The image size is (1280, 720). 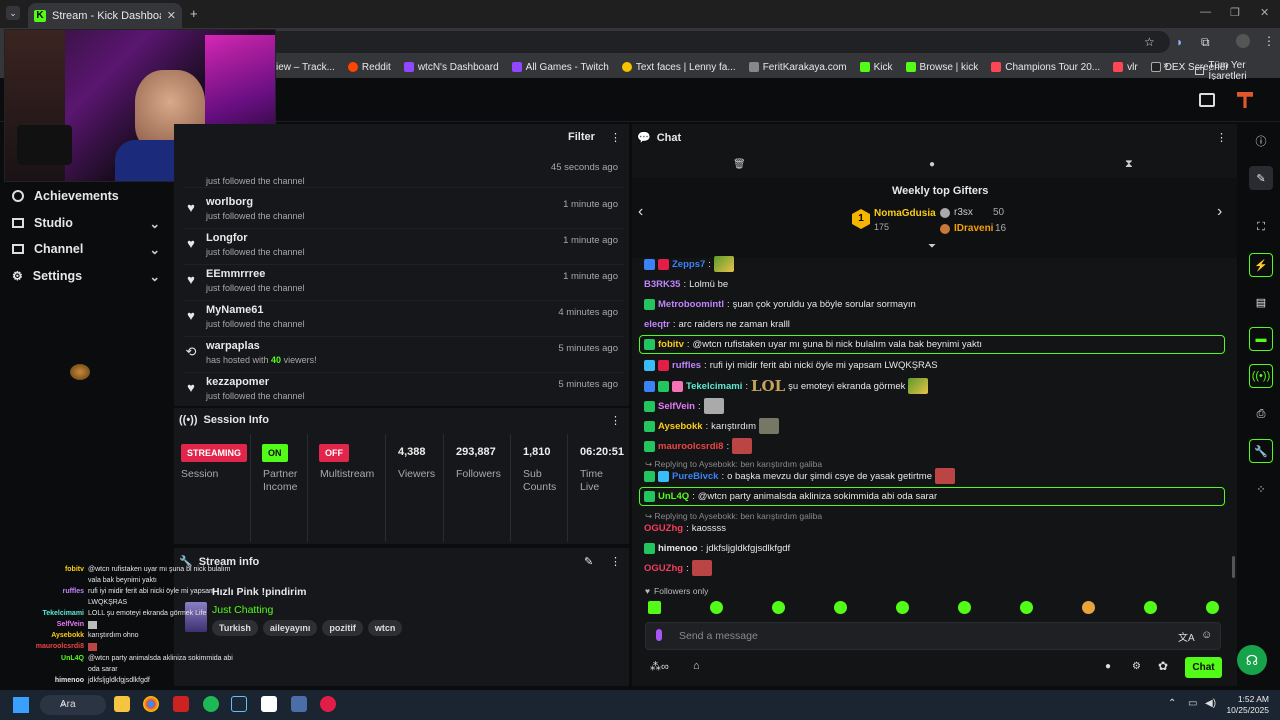 What do you see at coordinates (941, 67) in the screenshot?
I see `bookmark-item: Browse | kick` at bounding box center [941, 67].